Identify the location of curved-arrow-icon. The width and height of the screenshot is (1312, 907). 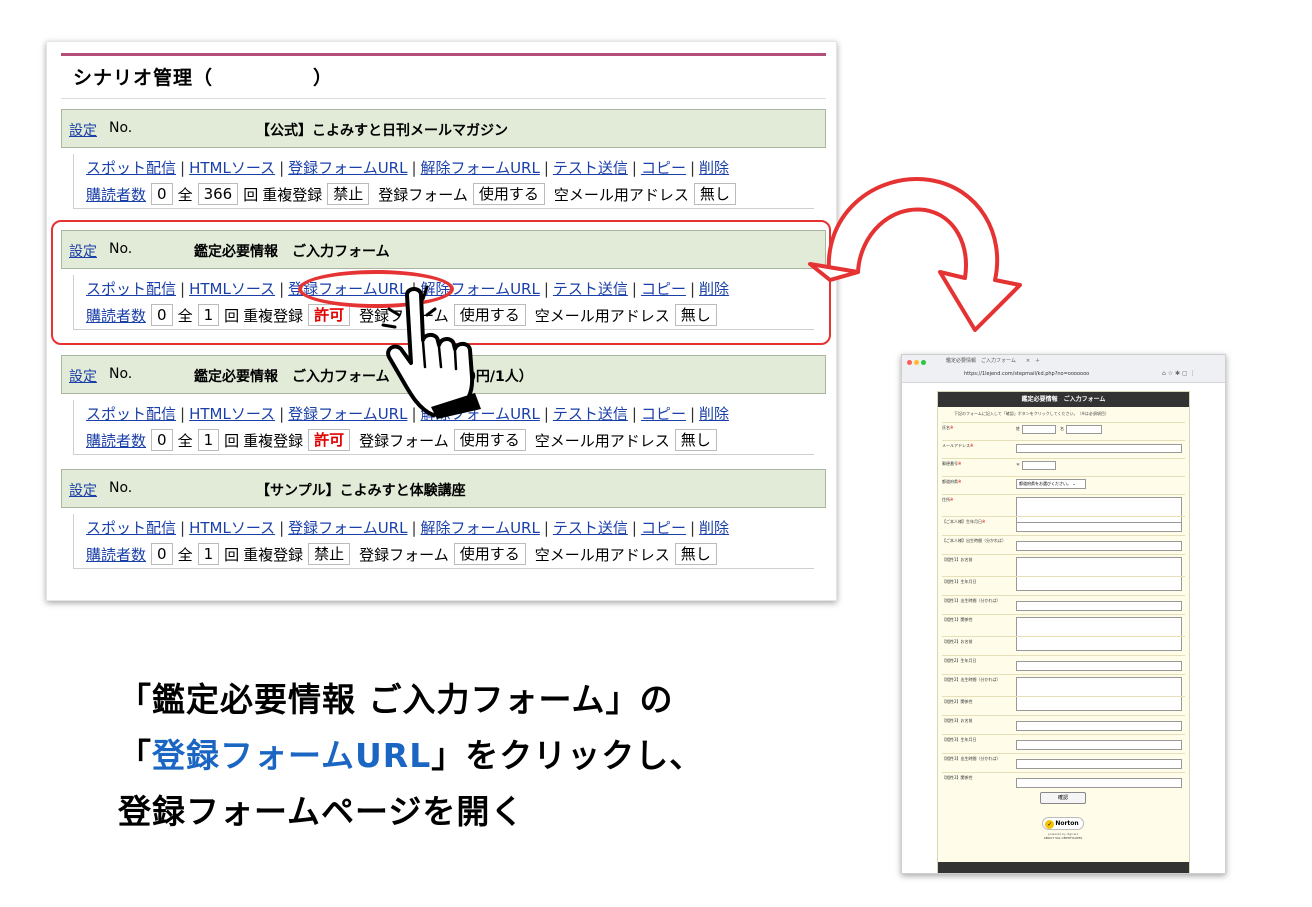
(915, 254).